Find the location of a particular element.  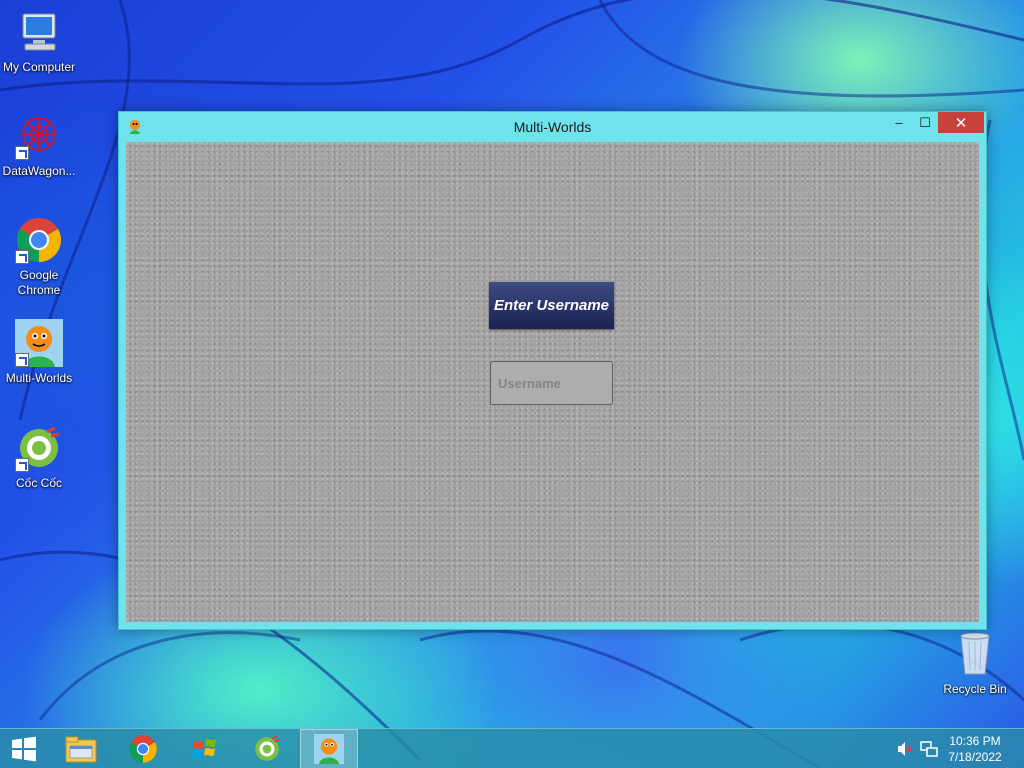

taskbar-multi-worlds is located at coordinates (329, 748).